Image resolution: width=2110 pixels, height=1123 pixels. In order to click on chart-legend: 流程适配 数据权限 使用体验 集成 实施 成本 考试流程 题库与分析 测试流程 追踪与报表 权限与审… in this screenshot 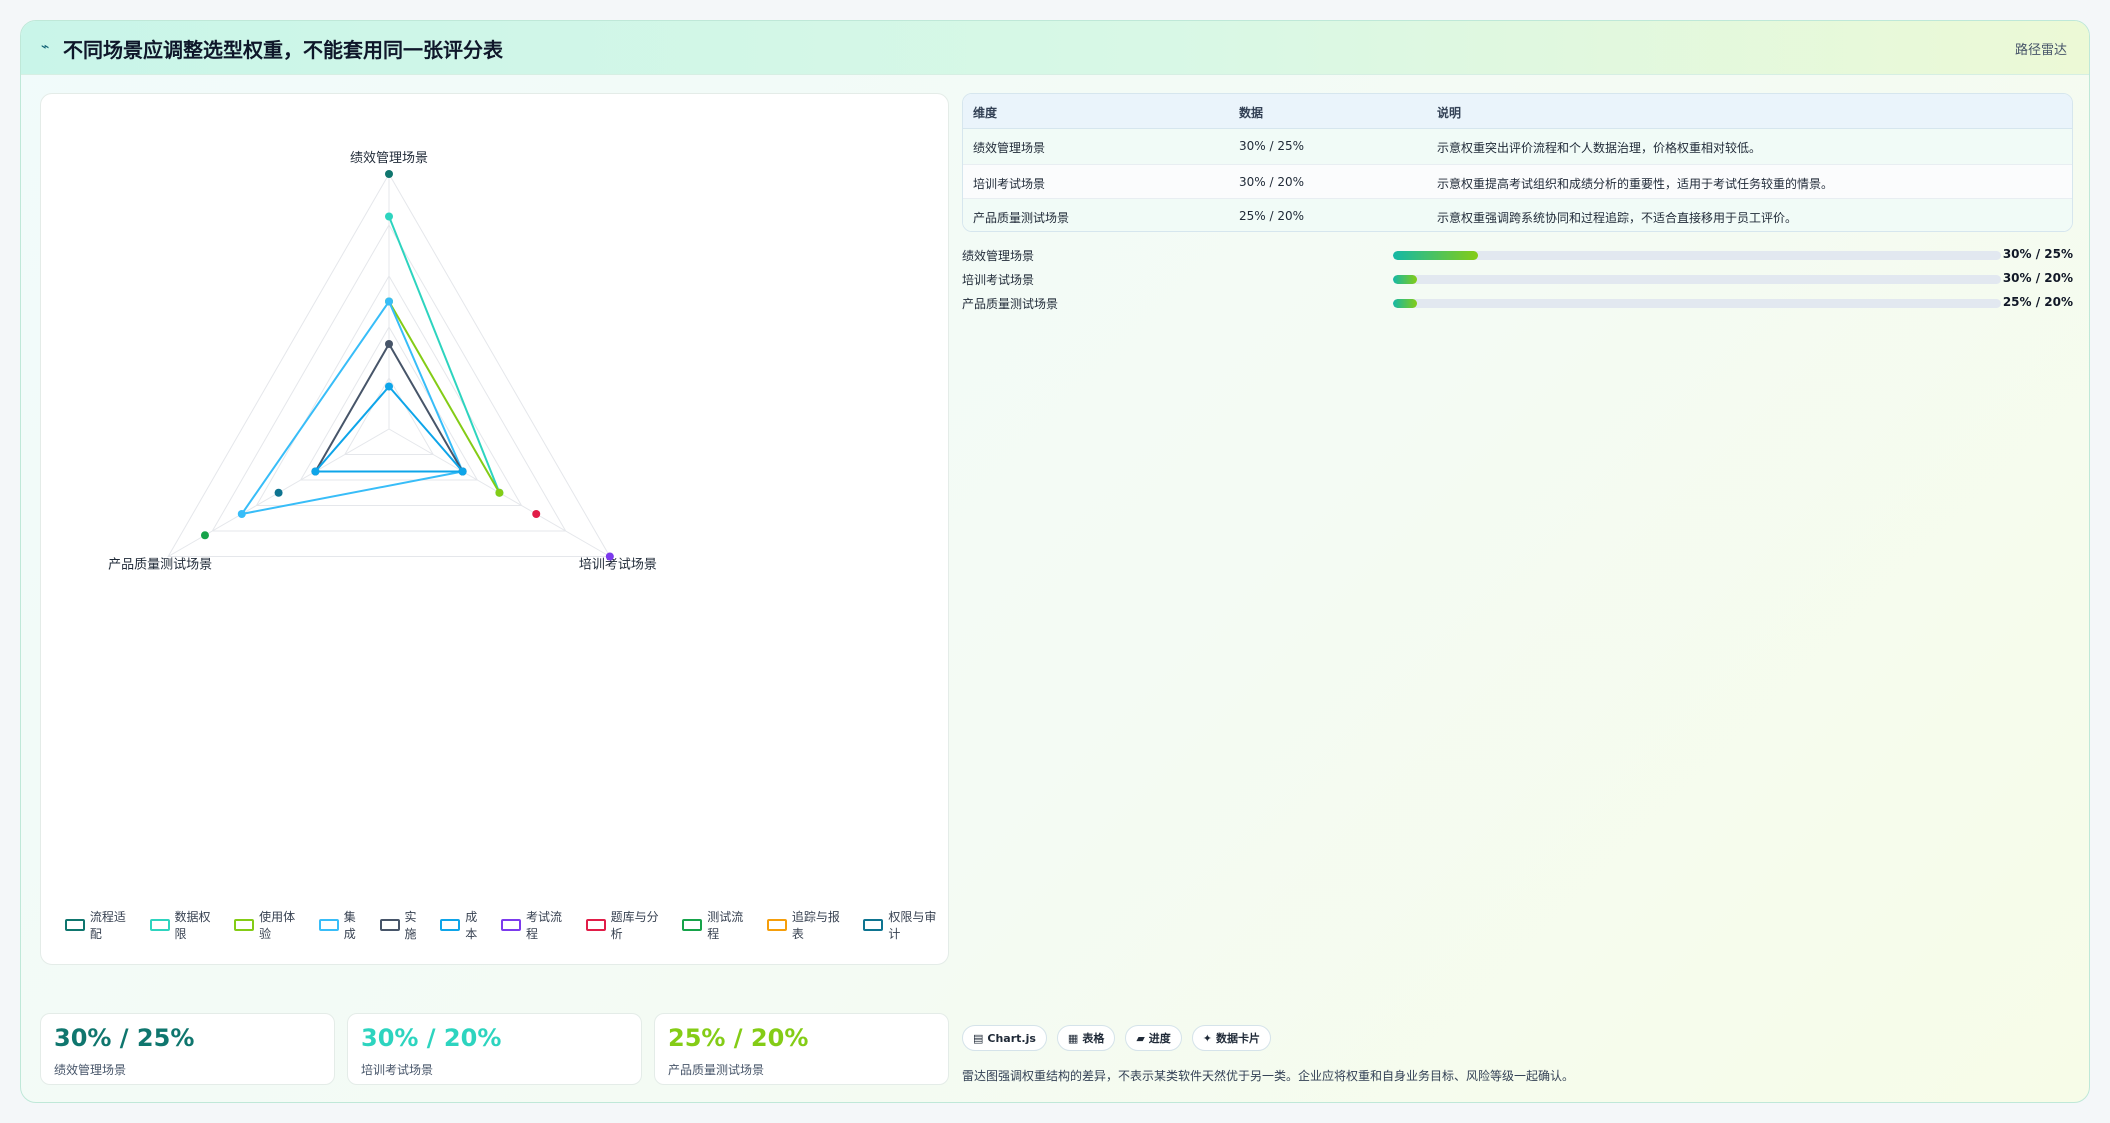, I will do `click(506, 925)`.